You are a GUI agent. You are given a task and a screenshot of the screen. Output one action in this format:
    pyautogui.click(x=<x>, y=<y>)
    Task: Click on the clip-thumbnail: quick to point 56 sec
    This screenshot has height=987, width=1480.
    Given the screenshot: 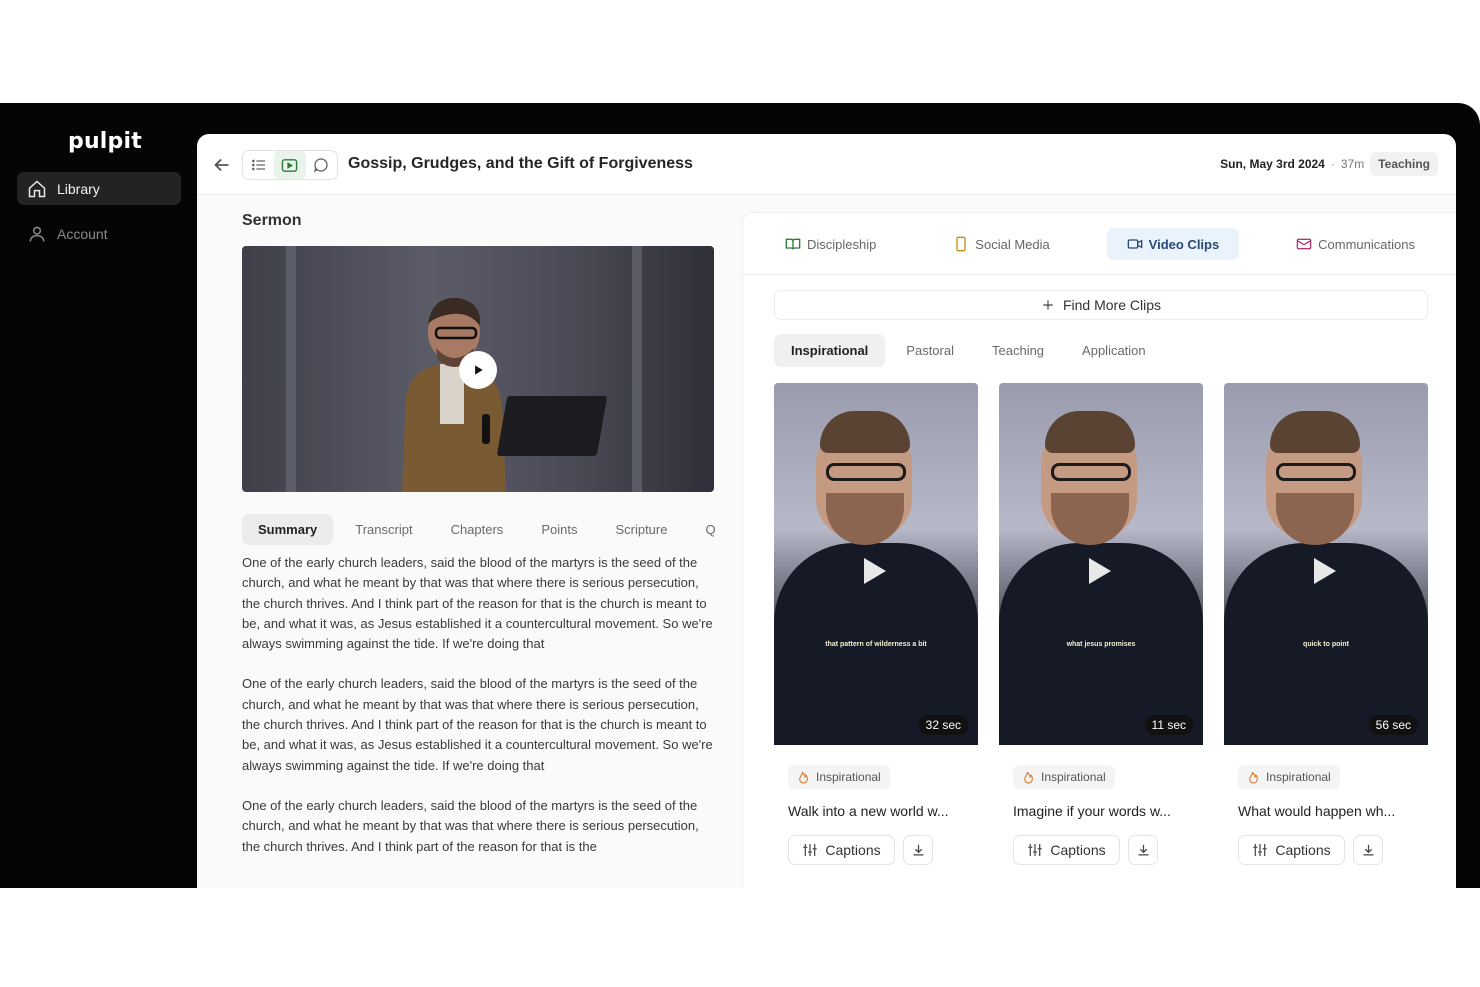 What is the action you would take?
    pyautogui.click(x=1326, y=564)
    